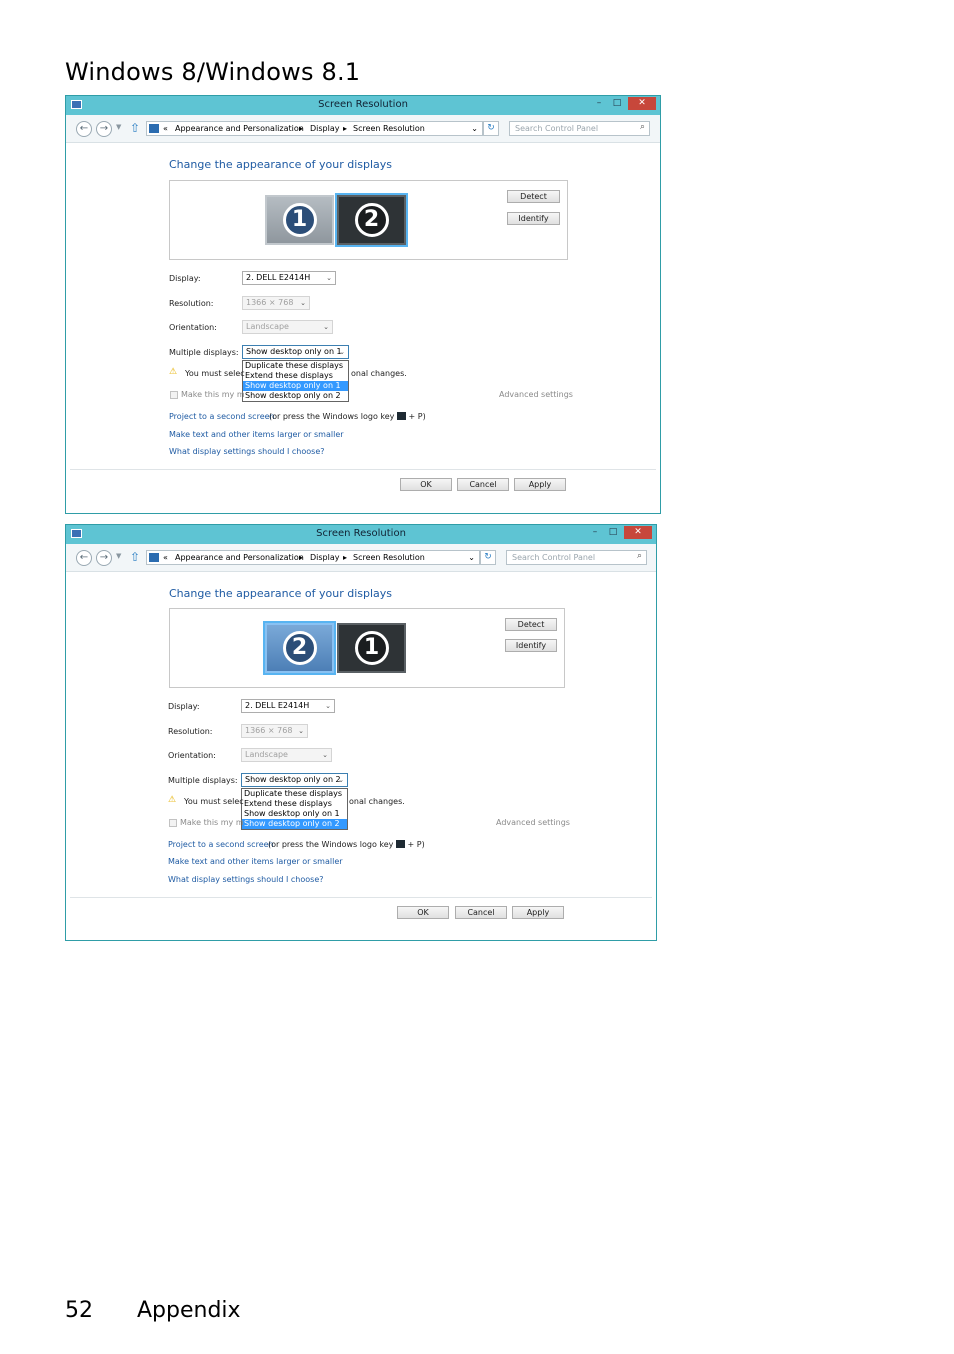 Image resolution: width=954 pixels, height=1354 pixels. I want to click on display-preview: 2 1 Detect Identify, so click(367, 648).